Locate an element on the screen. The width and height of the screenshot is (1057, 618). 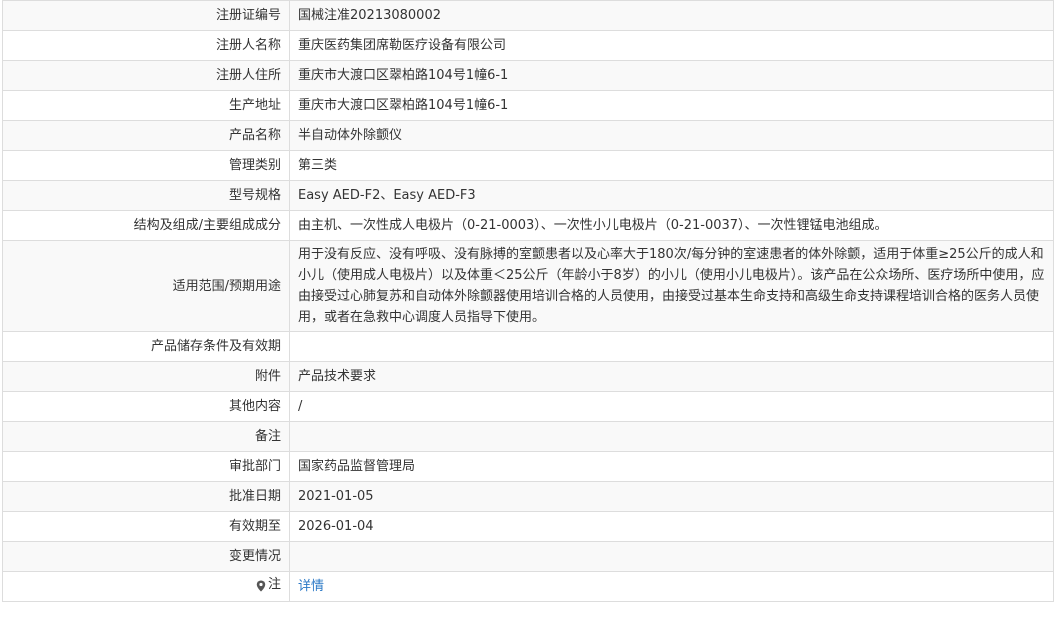
table-row: 附件 产品技术要求 is located at coordinates (528, 376).